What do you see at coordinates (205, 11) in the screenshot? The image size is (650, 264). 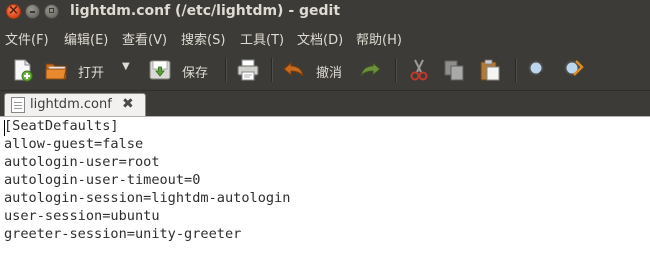 I see `window-title: lightdm.conf (/etc/lightdm) - gedit` at bounding box center [205, 11].